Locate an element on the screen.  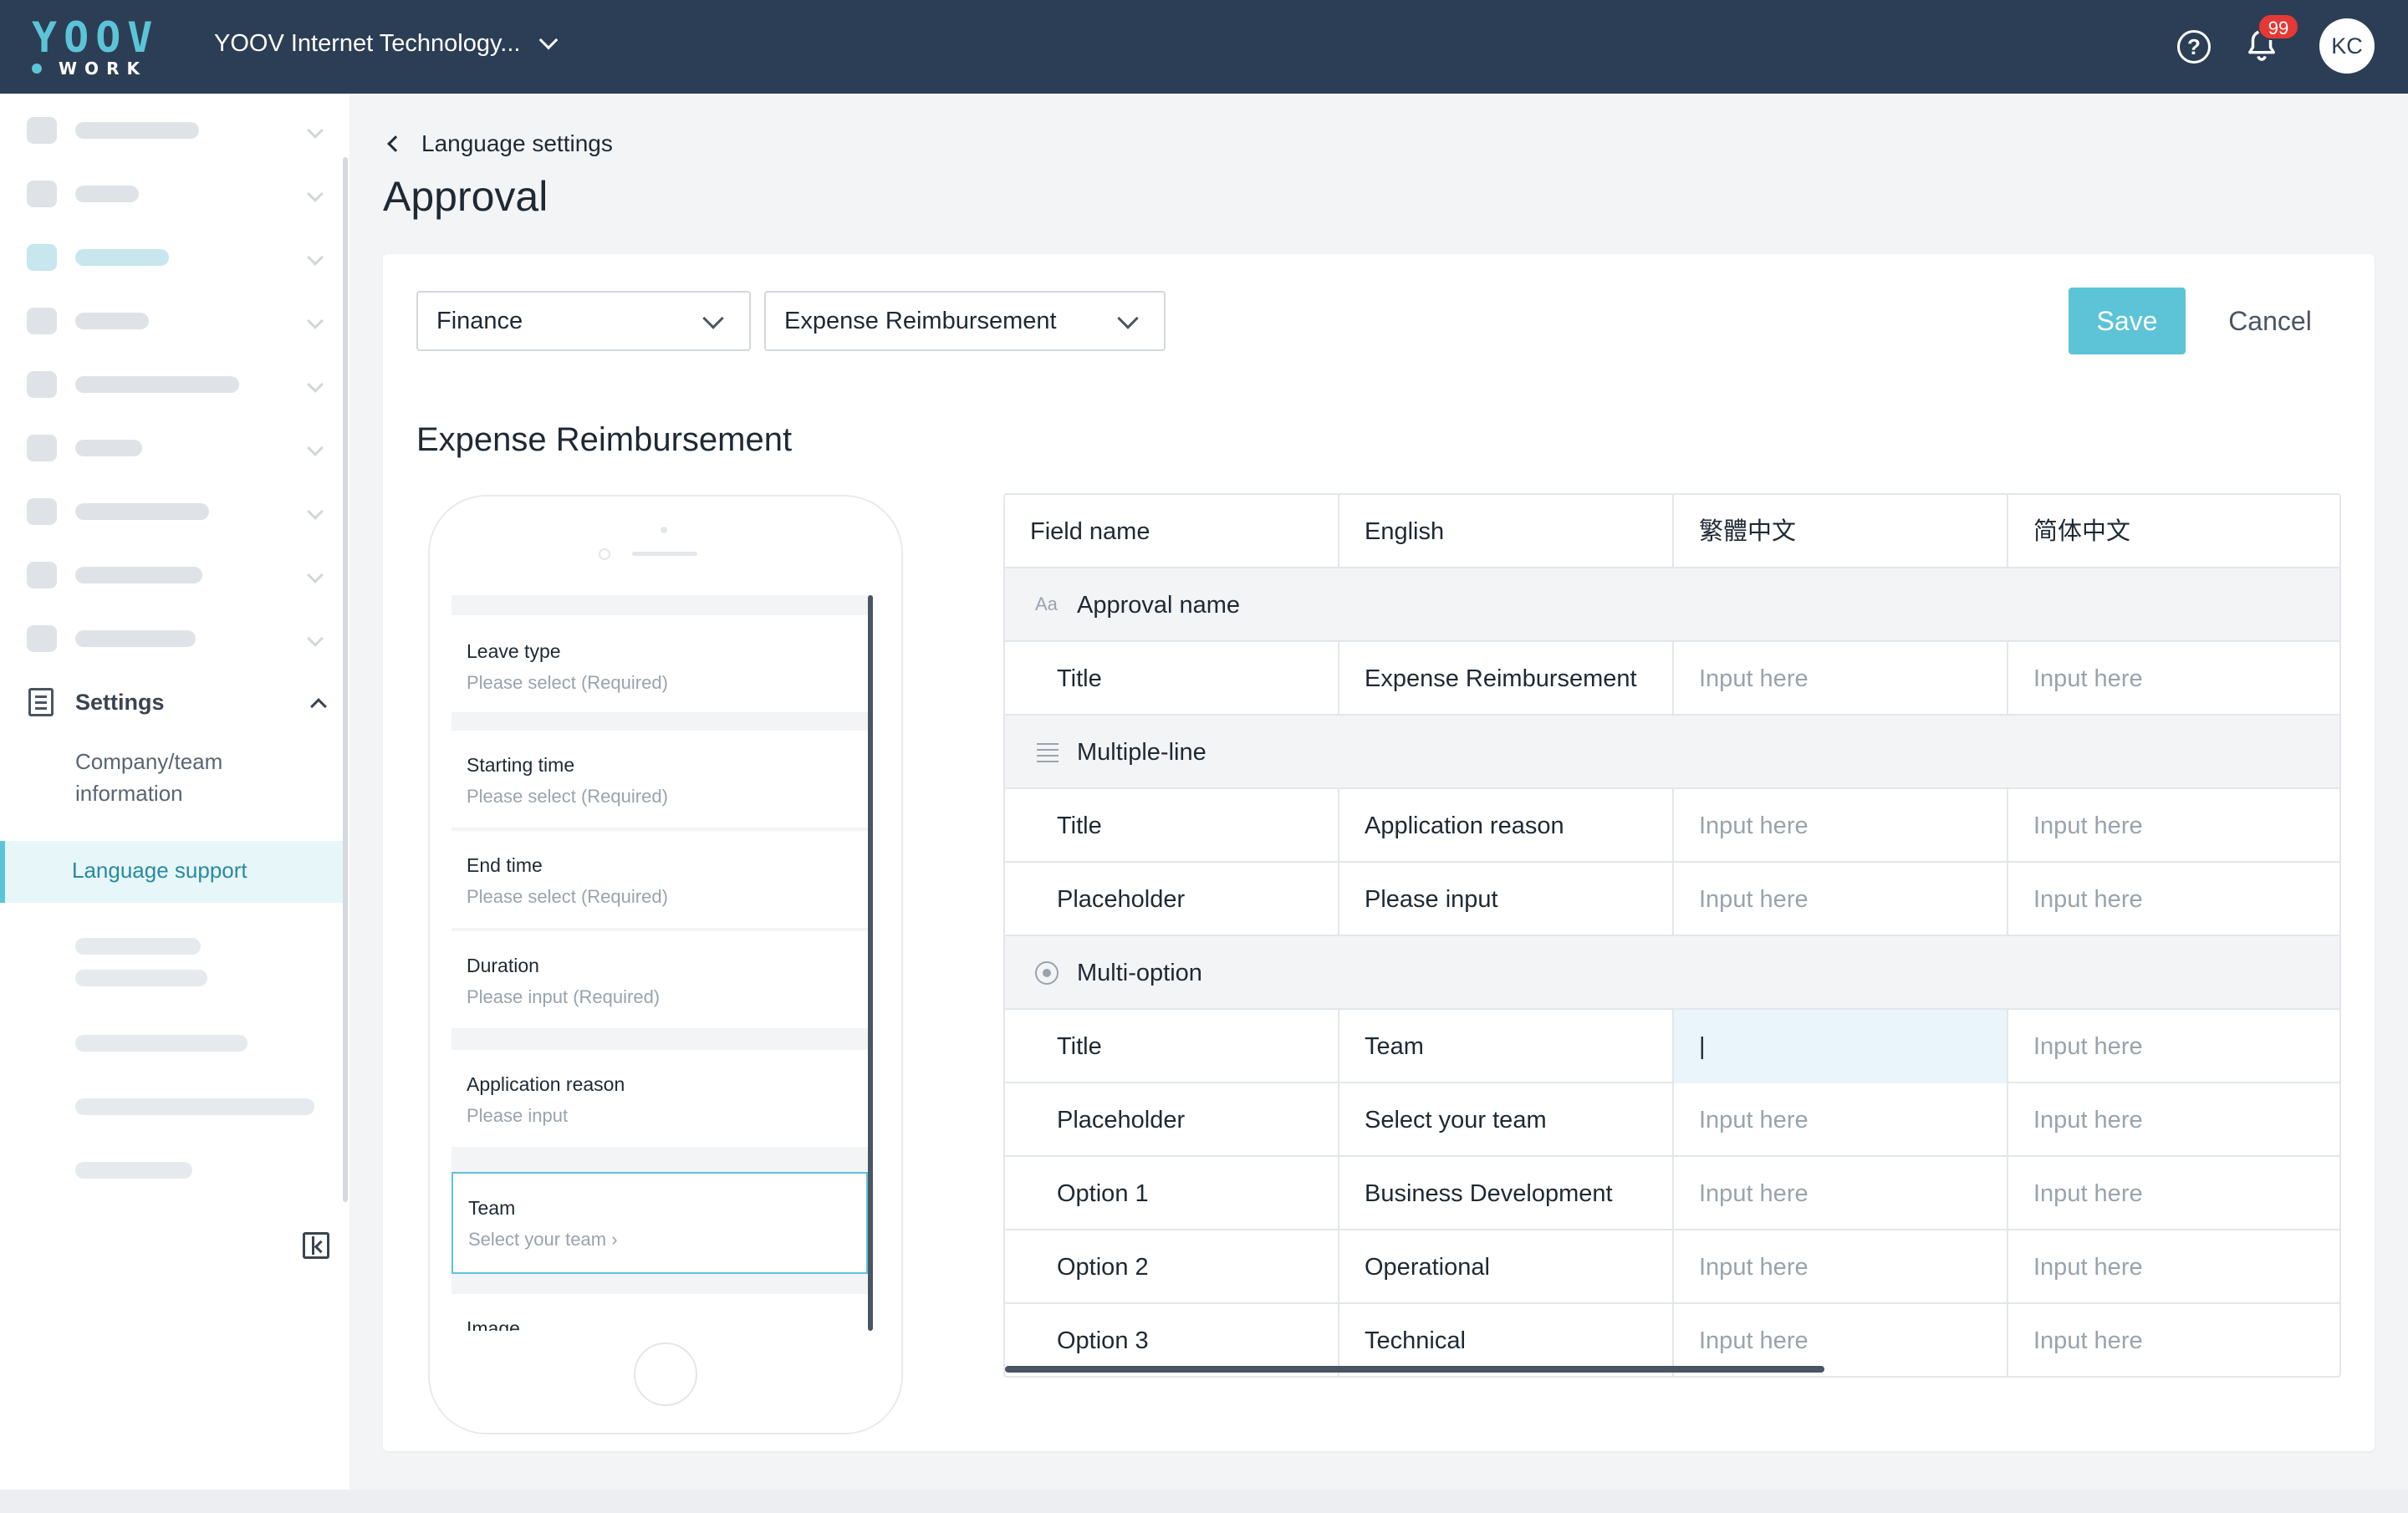
phone-preview-scrollbar is located at coordinates (870, 963).